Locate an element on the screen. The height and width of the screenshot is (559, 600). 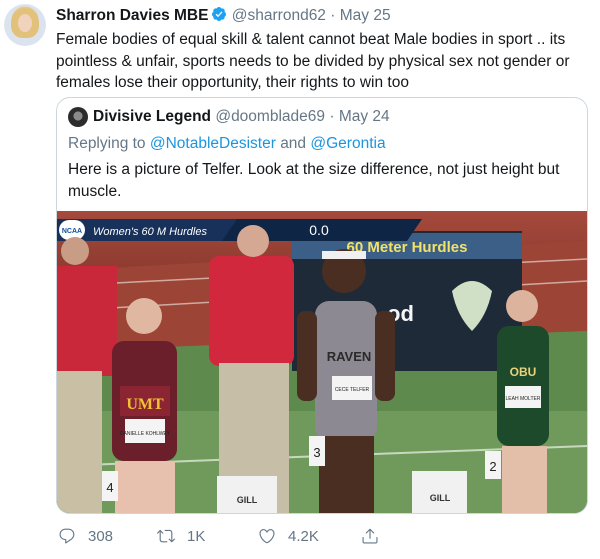
lane-number: 2 is located at coordinates (492, 466).